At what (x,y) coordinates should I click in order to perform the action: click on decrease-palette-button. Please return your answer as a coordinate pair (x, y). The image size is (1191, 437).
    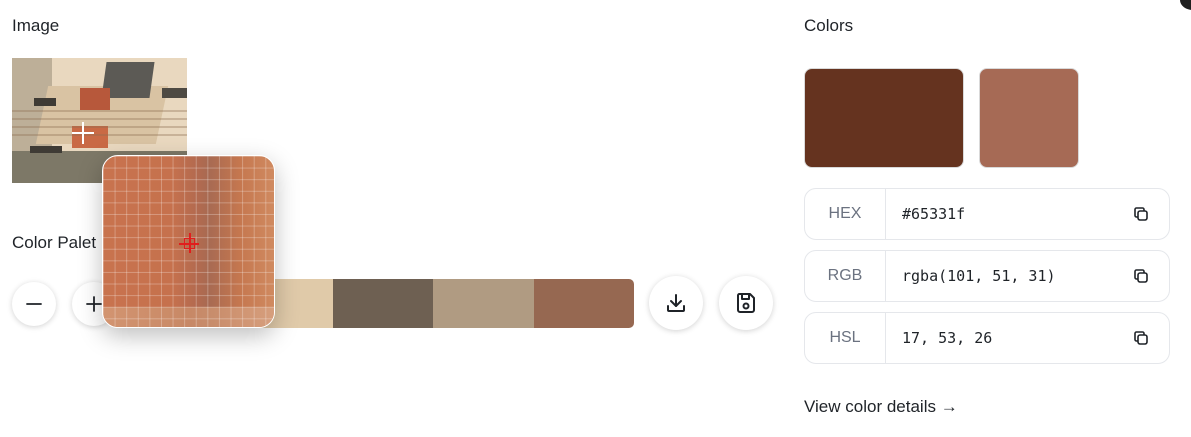
    Looking at the image, I should click on (34, 304).